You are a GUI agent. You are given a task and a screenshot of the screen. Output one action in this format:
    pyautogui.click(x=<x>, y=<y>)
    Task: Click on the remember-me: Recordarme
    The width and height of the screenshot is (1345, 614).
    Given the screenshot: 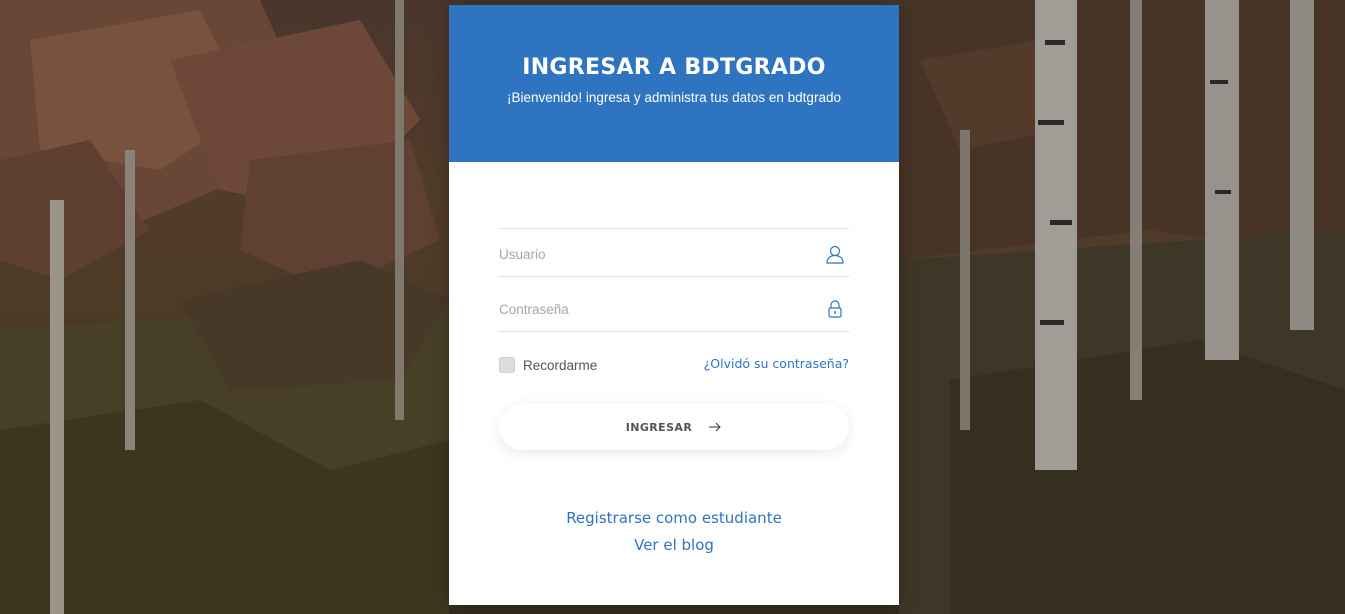 What is the action you would take?
    pyautogui.click(x=548, y=365)
    